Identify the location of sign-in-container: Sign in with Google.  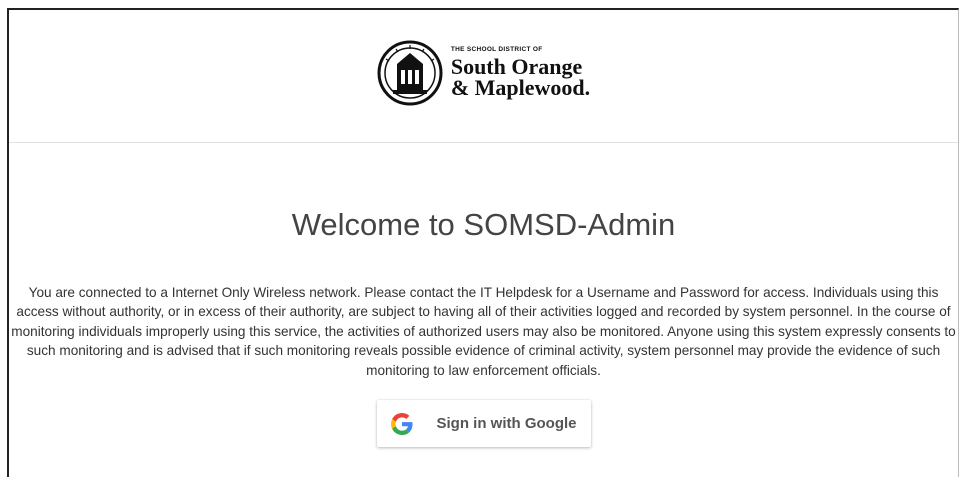
(483, 424).